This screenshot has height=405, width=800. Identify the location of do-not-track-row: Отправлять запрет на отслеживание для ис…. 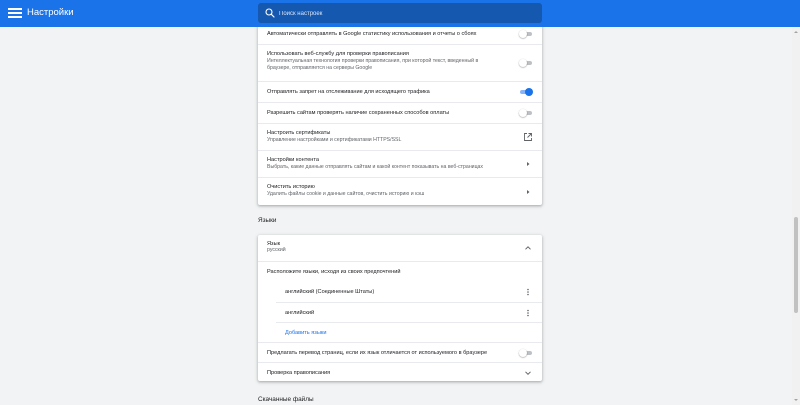
(400, 91).